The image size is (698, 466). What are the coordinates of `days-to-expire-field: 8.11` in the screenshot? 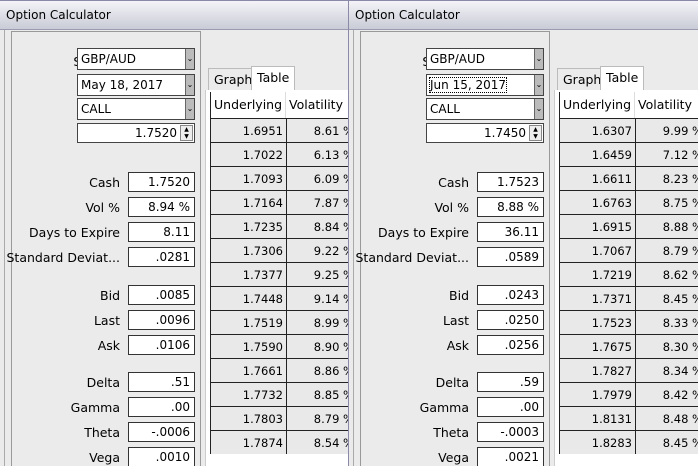 It's located at (161, 232).